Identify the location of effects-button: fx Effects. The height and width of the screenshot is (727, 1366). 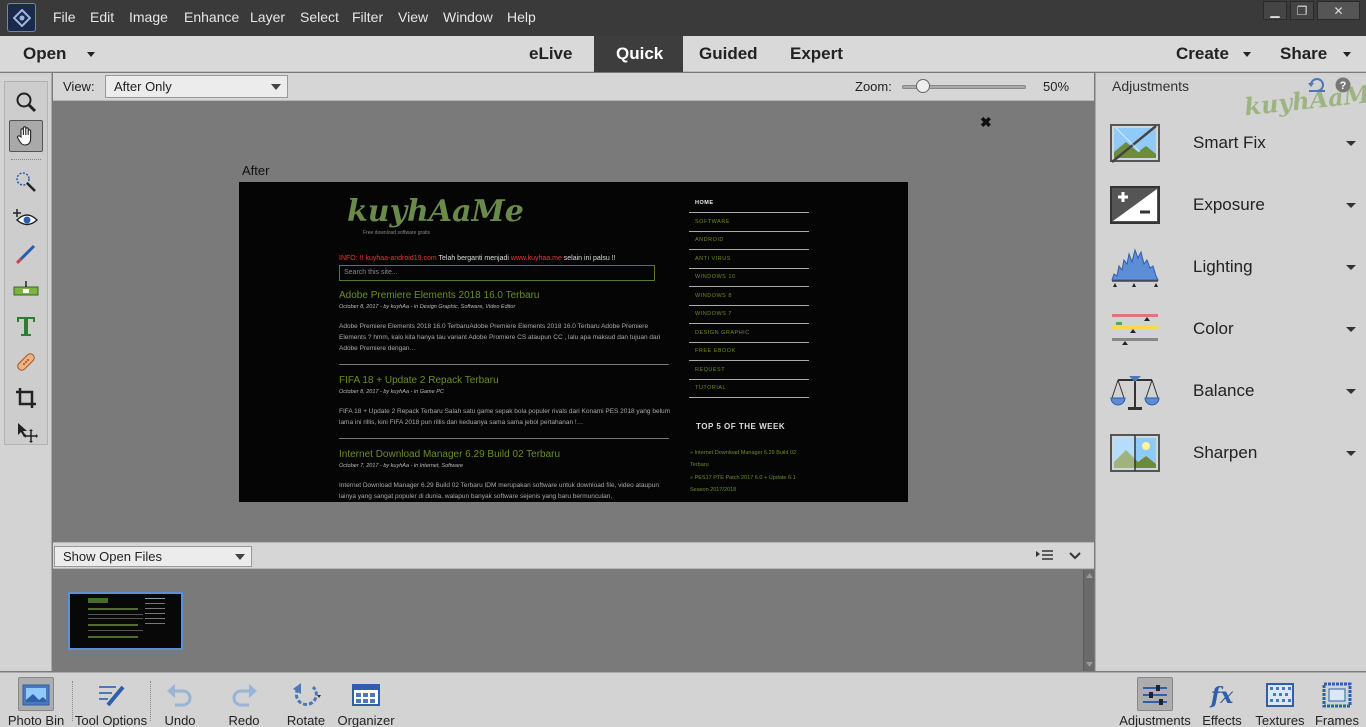
(1222, 700).